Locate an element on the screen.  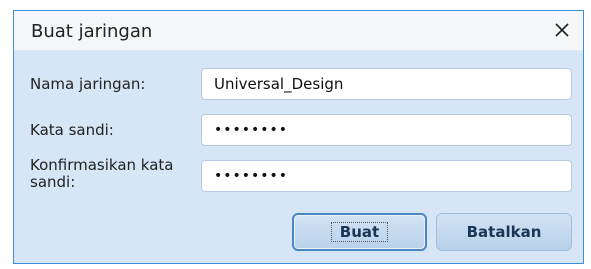
cancel-button-label: Batalkan is located at coordinates (504, 232).